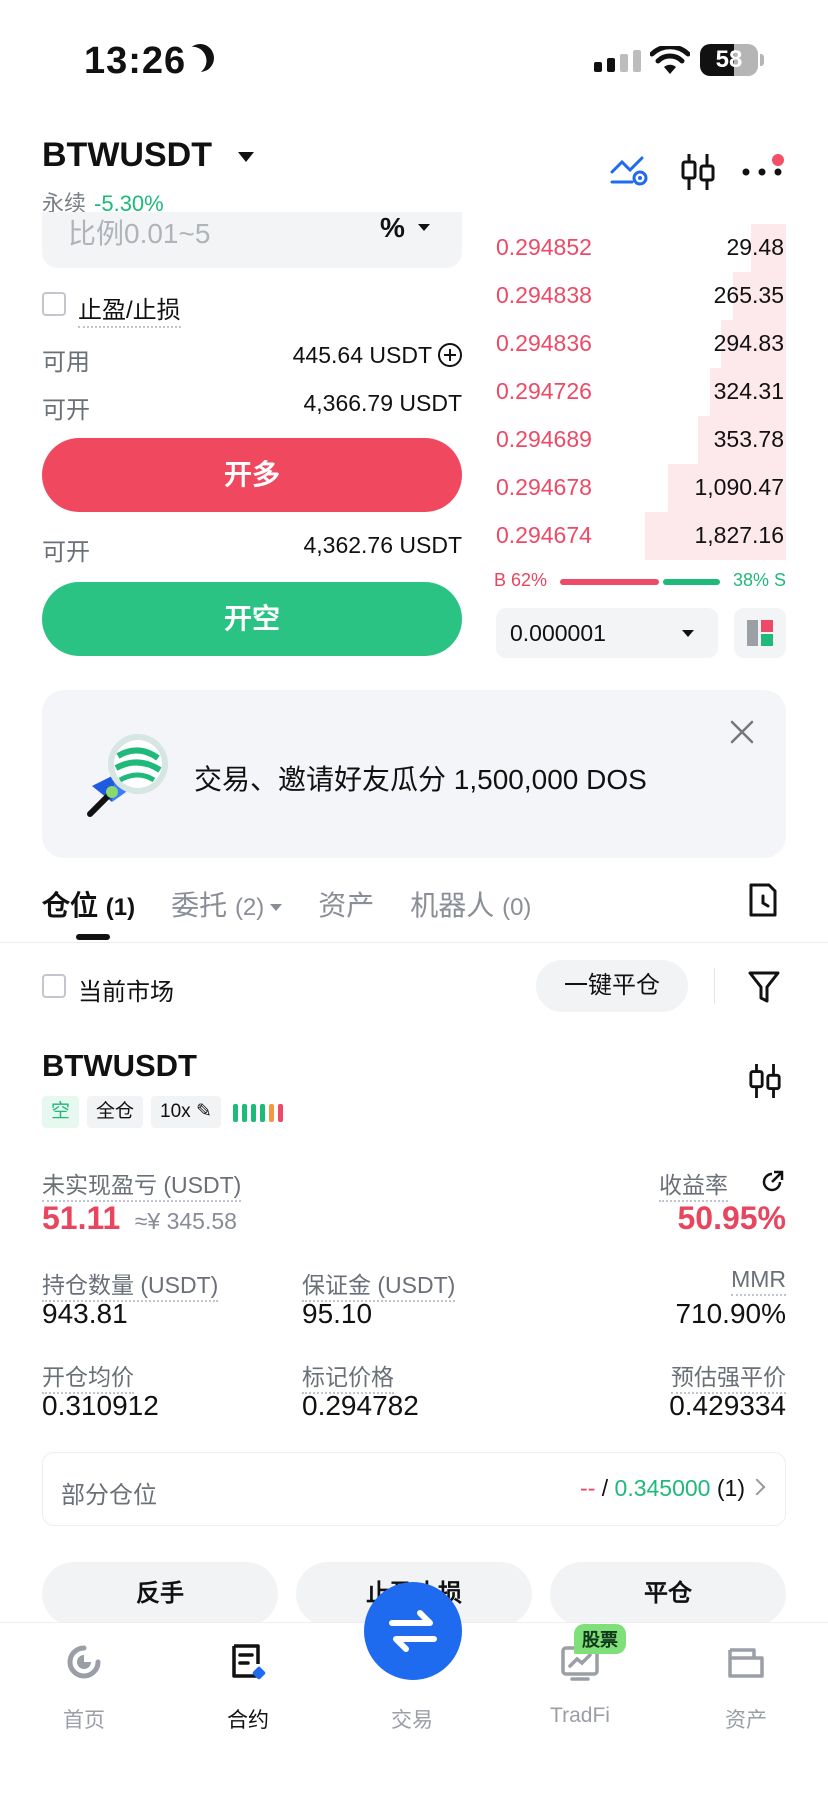 This screenshot has width=828, height=1796. I want to click on ratio-bar, so click(640, 582).